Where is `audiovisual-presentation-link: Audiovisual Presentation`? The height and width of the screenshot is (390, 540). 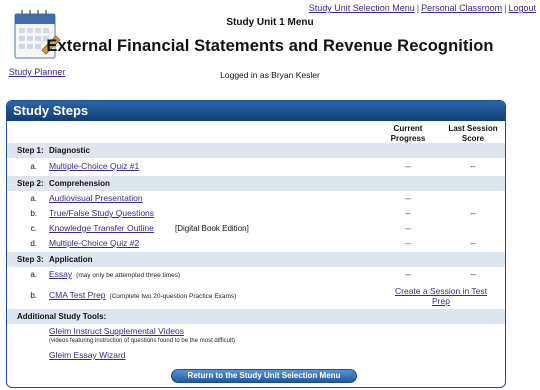
audiovisual-presentation-link: Audiovisual Presentation is located at coordinates (96, 198).